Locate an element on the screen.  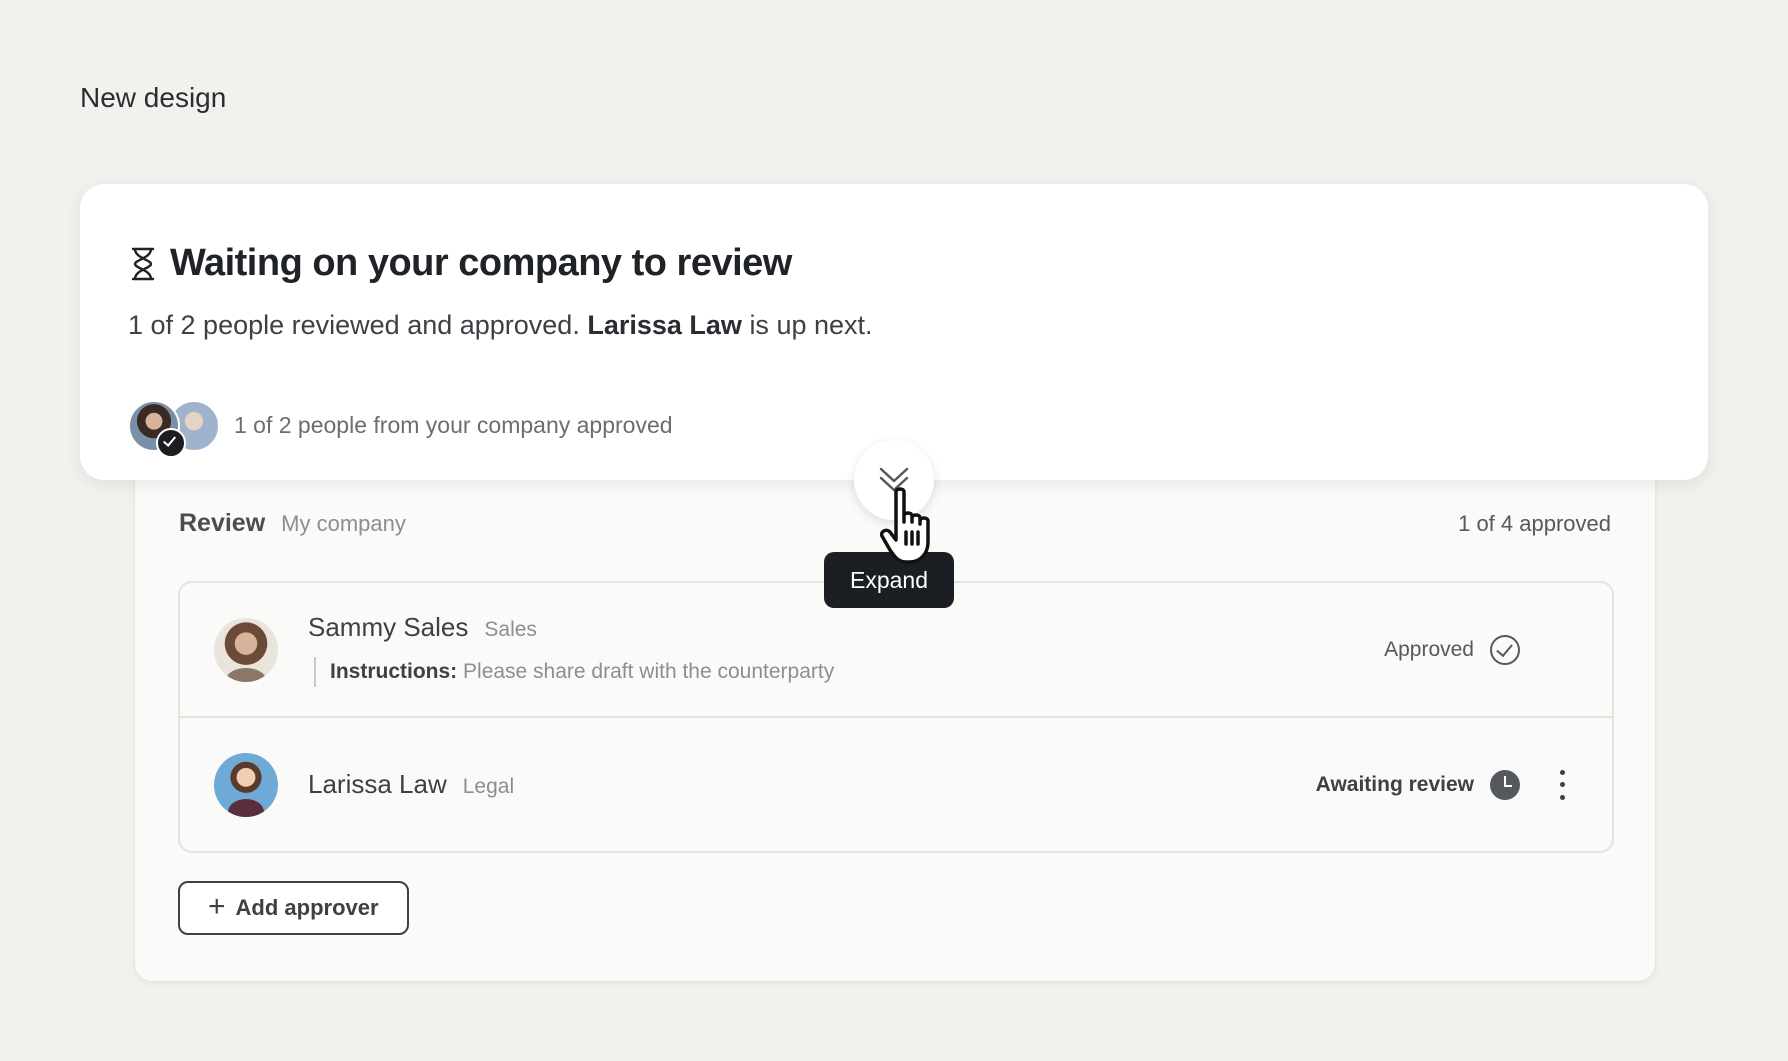
approver-name: Larissa Law is located at coordinates (377, 784).